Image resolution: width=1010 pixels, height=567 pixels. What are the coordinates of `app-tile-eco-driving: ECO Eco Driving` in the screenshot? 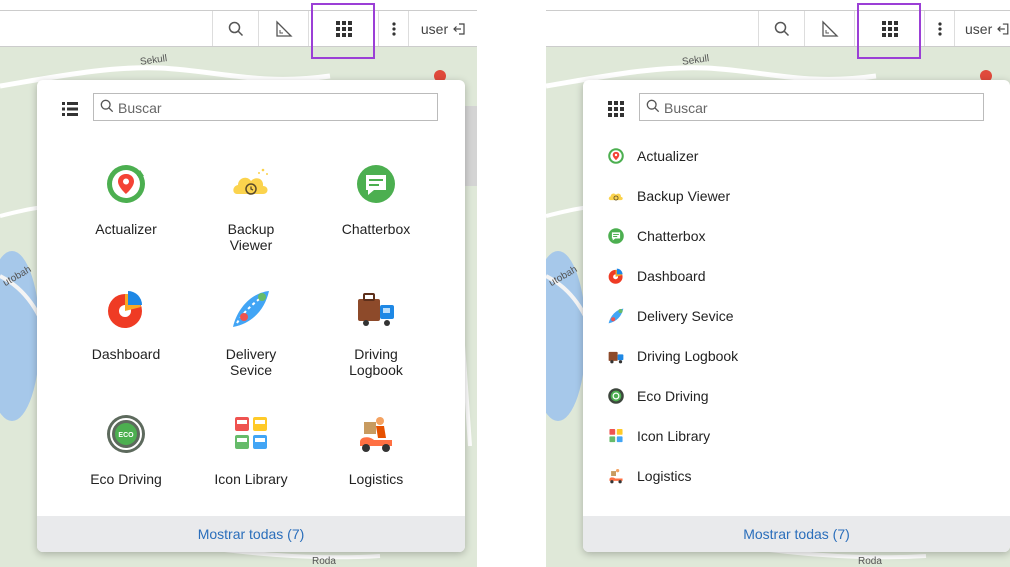 It's located at (126, 449).